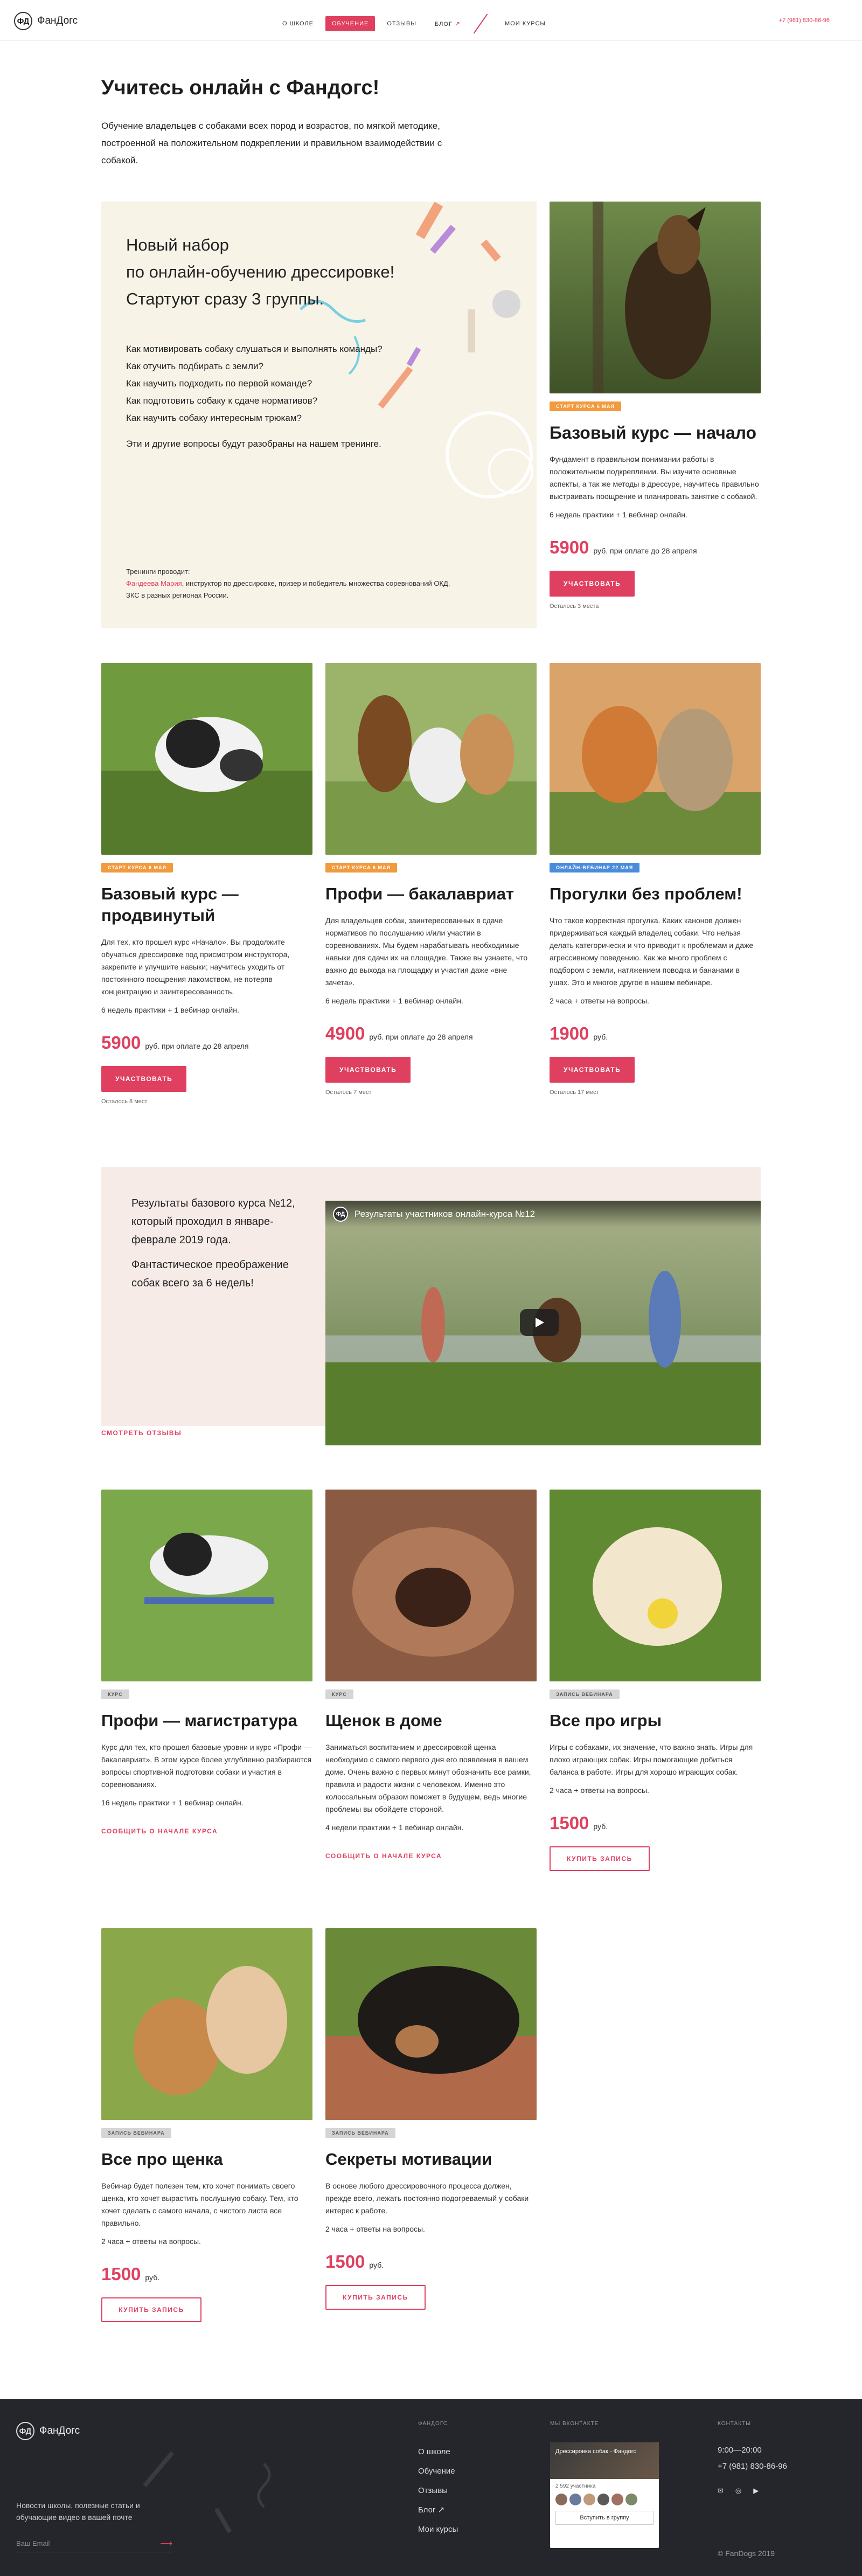 This screenshot has width=862, height=2576. I want to click on main-nav: О школе Обучение Отзывы Блог ↗ Мои курсы, so click(417, 24).